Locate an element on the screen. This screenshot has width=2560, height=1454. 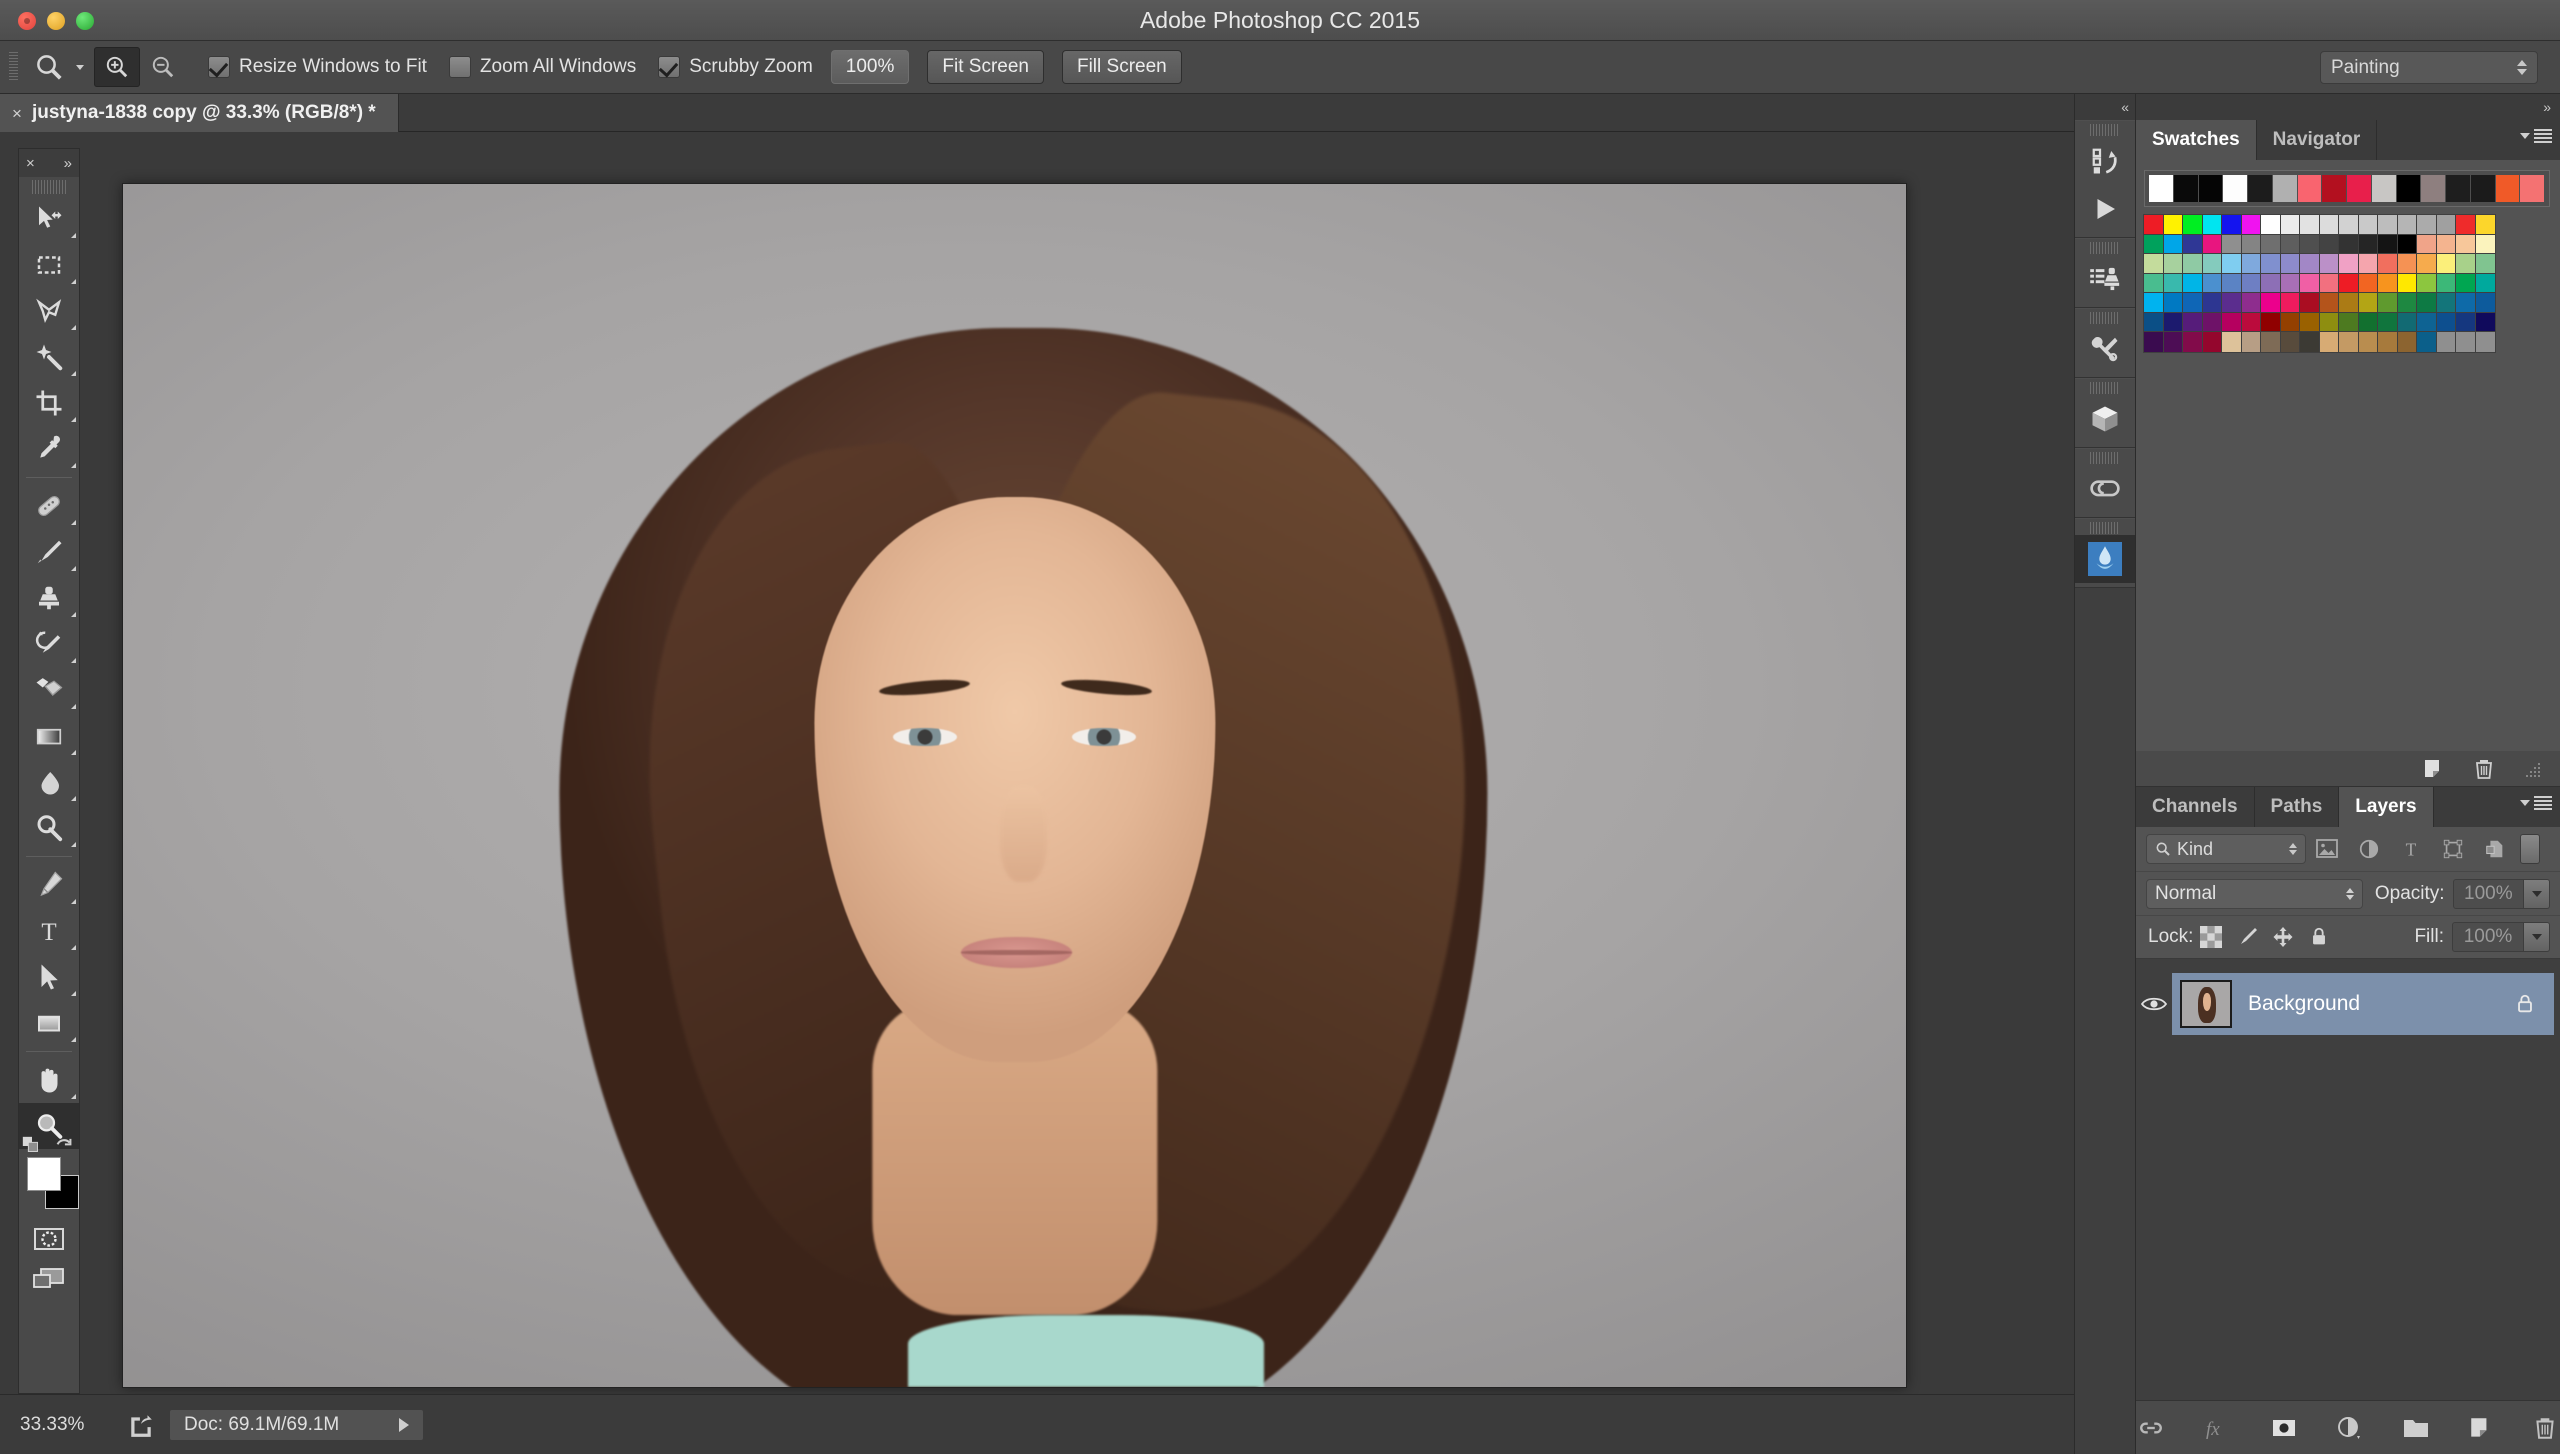
panel-resize-icon is located at coordinates (2532, 769).